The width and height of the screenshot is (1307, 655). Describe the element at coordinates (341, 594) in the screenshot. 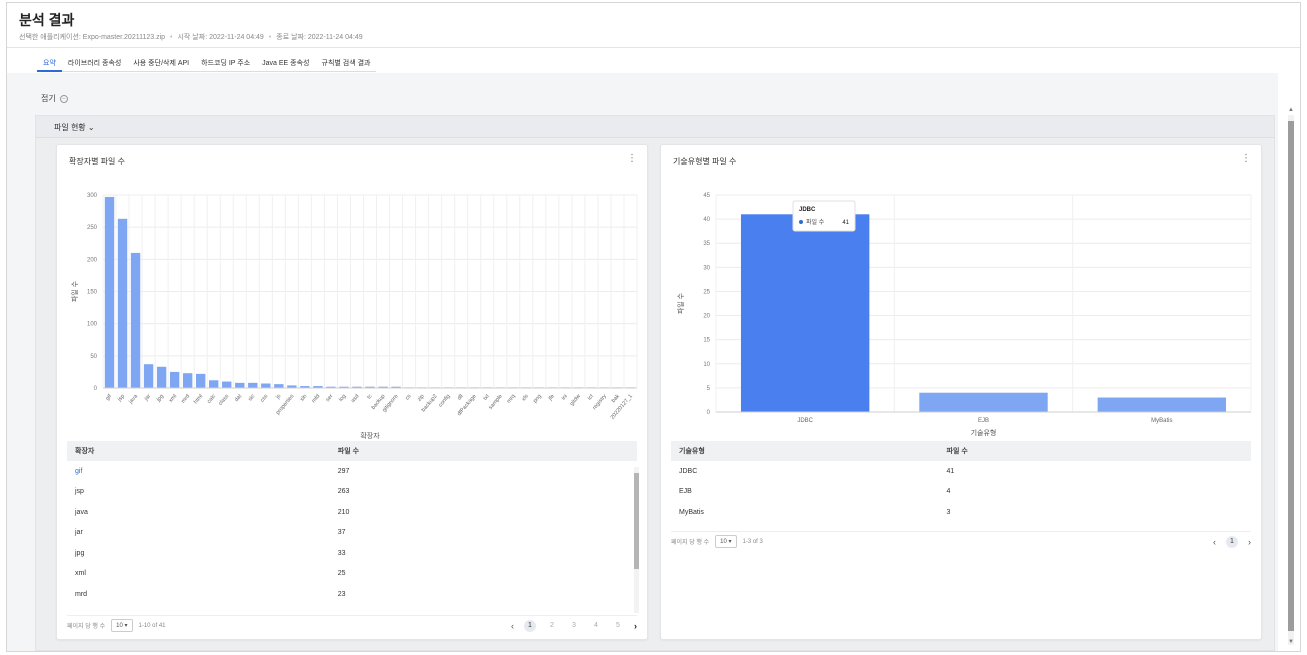

I see `cell-count: 23` at that location.